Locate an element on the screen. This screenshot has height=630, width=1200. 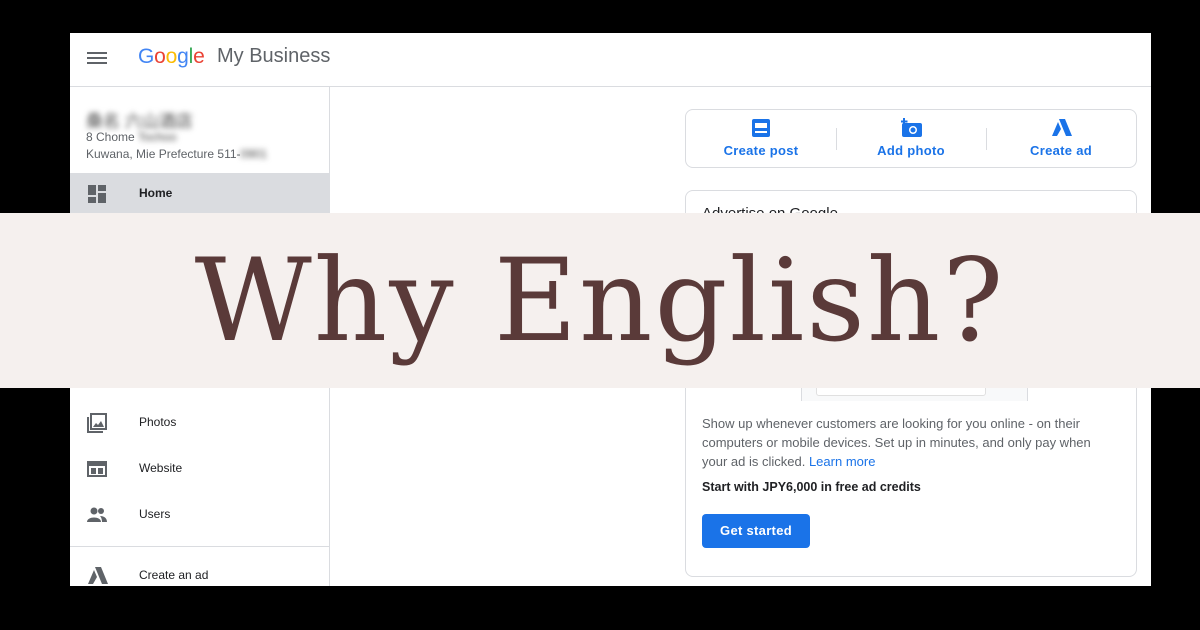
sidebar-item-label: Create an ad is located at coordinates (174, 575).